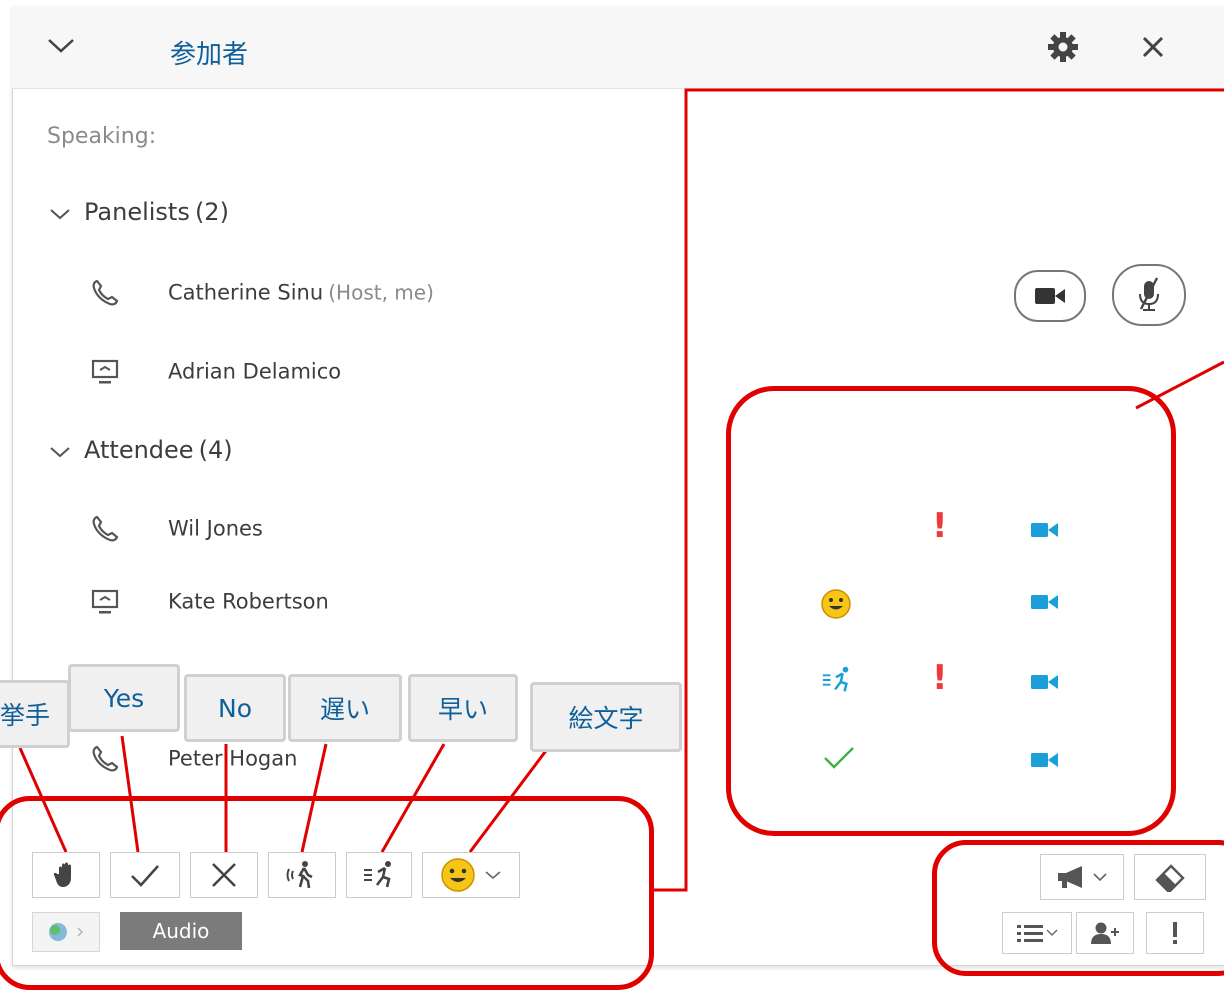 The height and width of the screenshot is (991, 1224). I want to click on muted-microphone-icon, so click(1149, 294).